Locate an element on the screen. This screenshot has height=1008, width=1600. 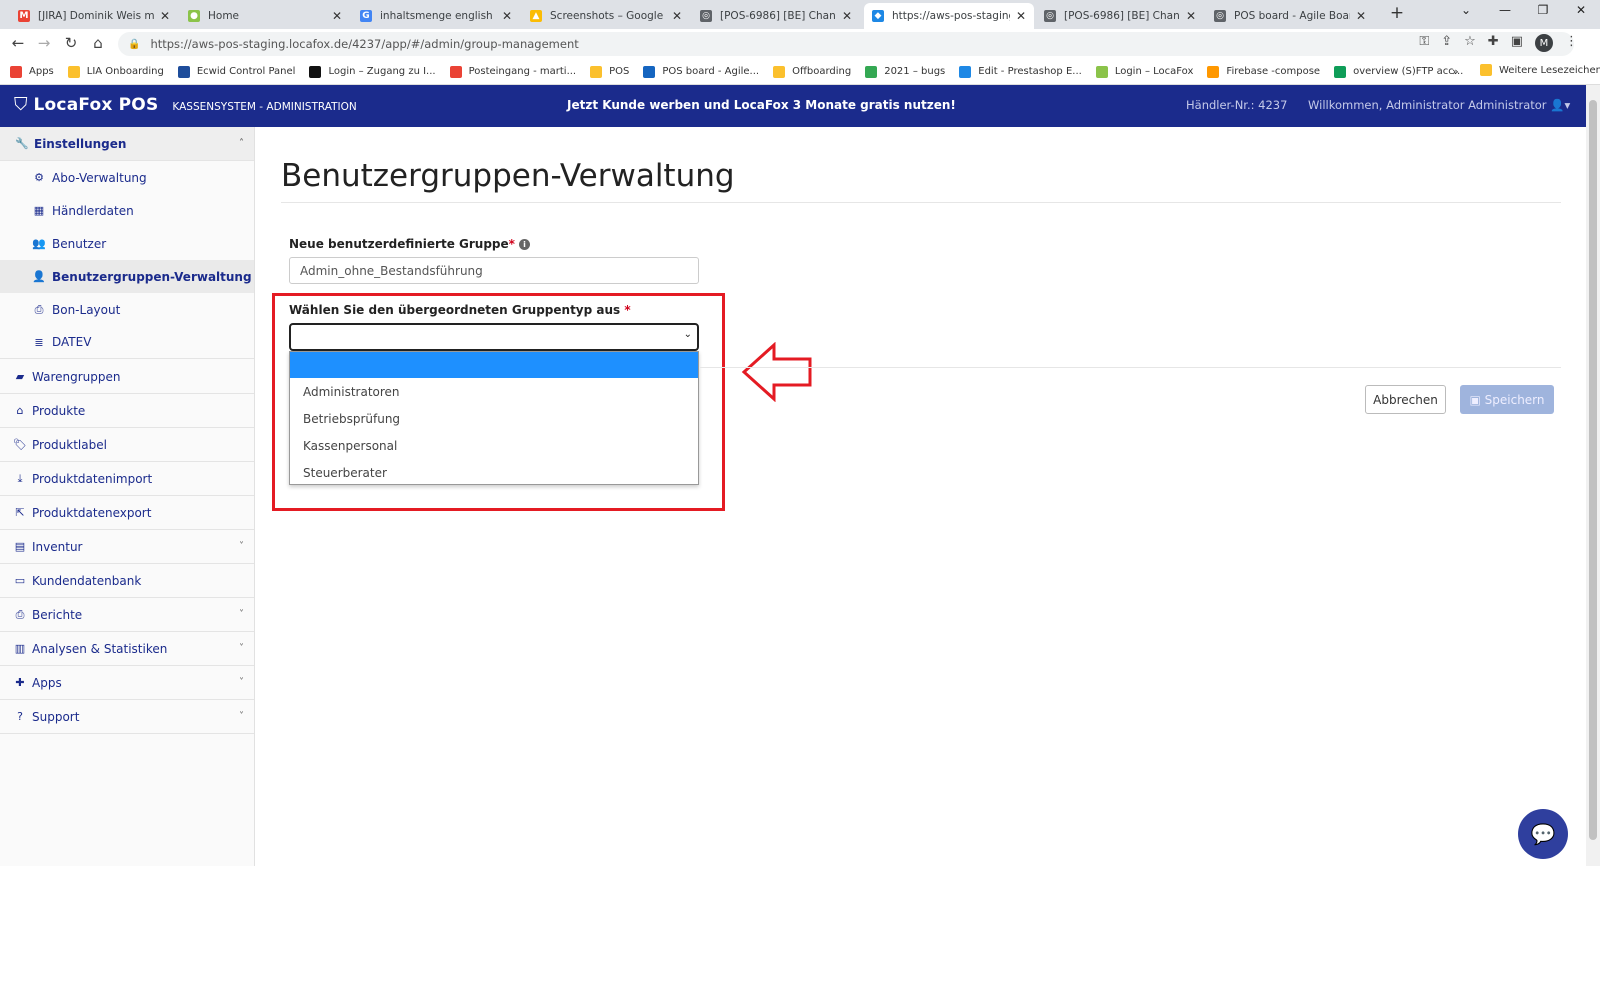
sidebar-item-benutzergruppen: 👤 Benutzergruppen-Verwaltung is located at coordinates (127, 276).